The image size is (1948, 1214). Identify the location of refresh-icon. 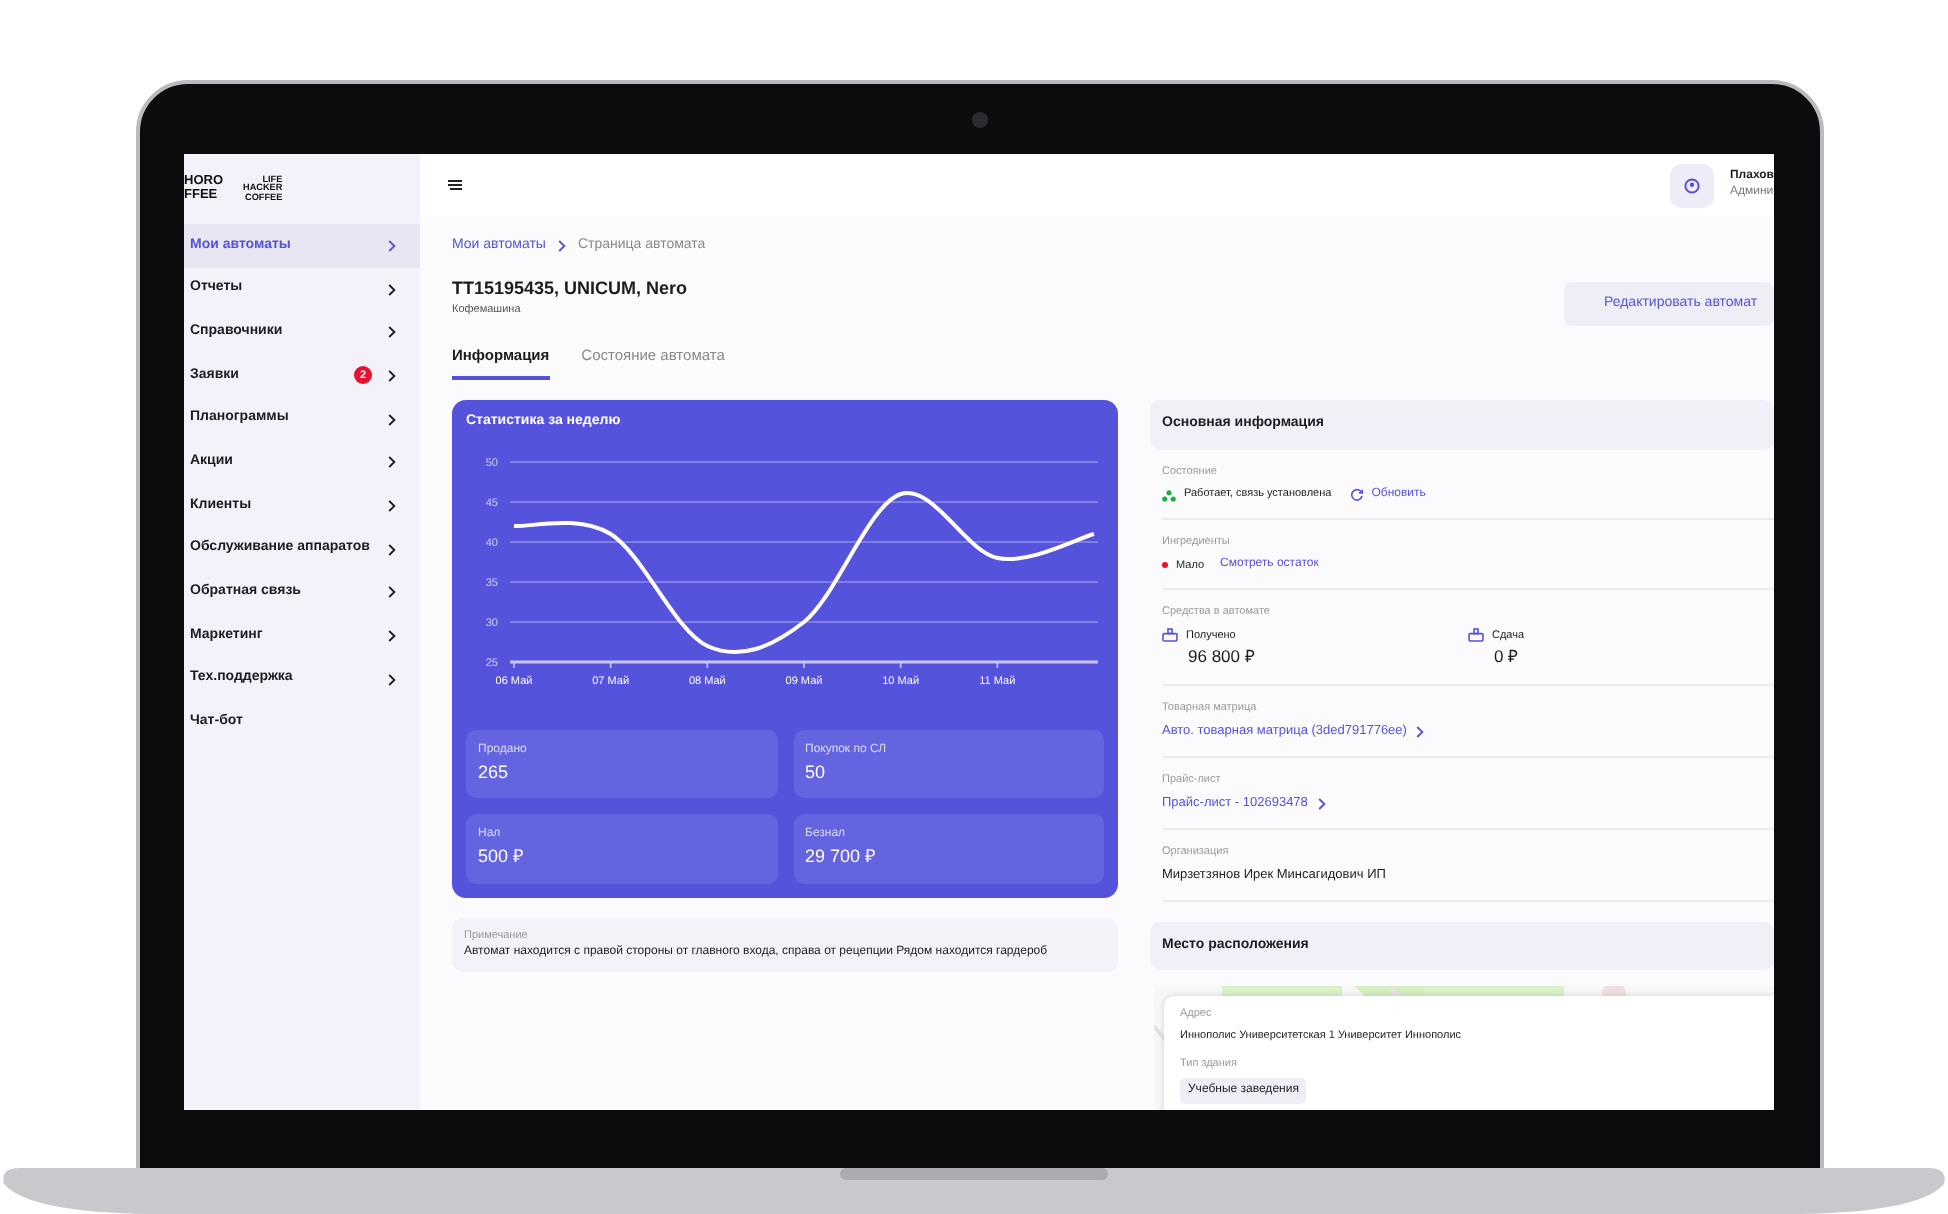
(1356, 495).